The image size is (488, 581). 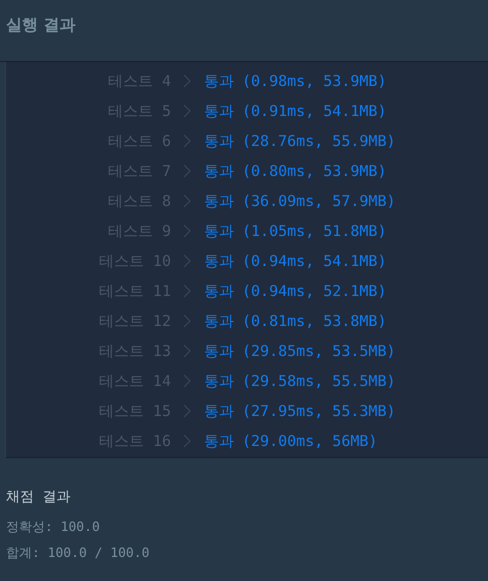 I want to click on test-detail: (29.00ms, 56MB), so click(x=310, y=441).